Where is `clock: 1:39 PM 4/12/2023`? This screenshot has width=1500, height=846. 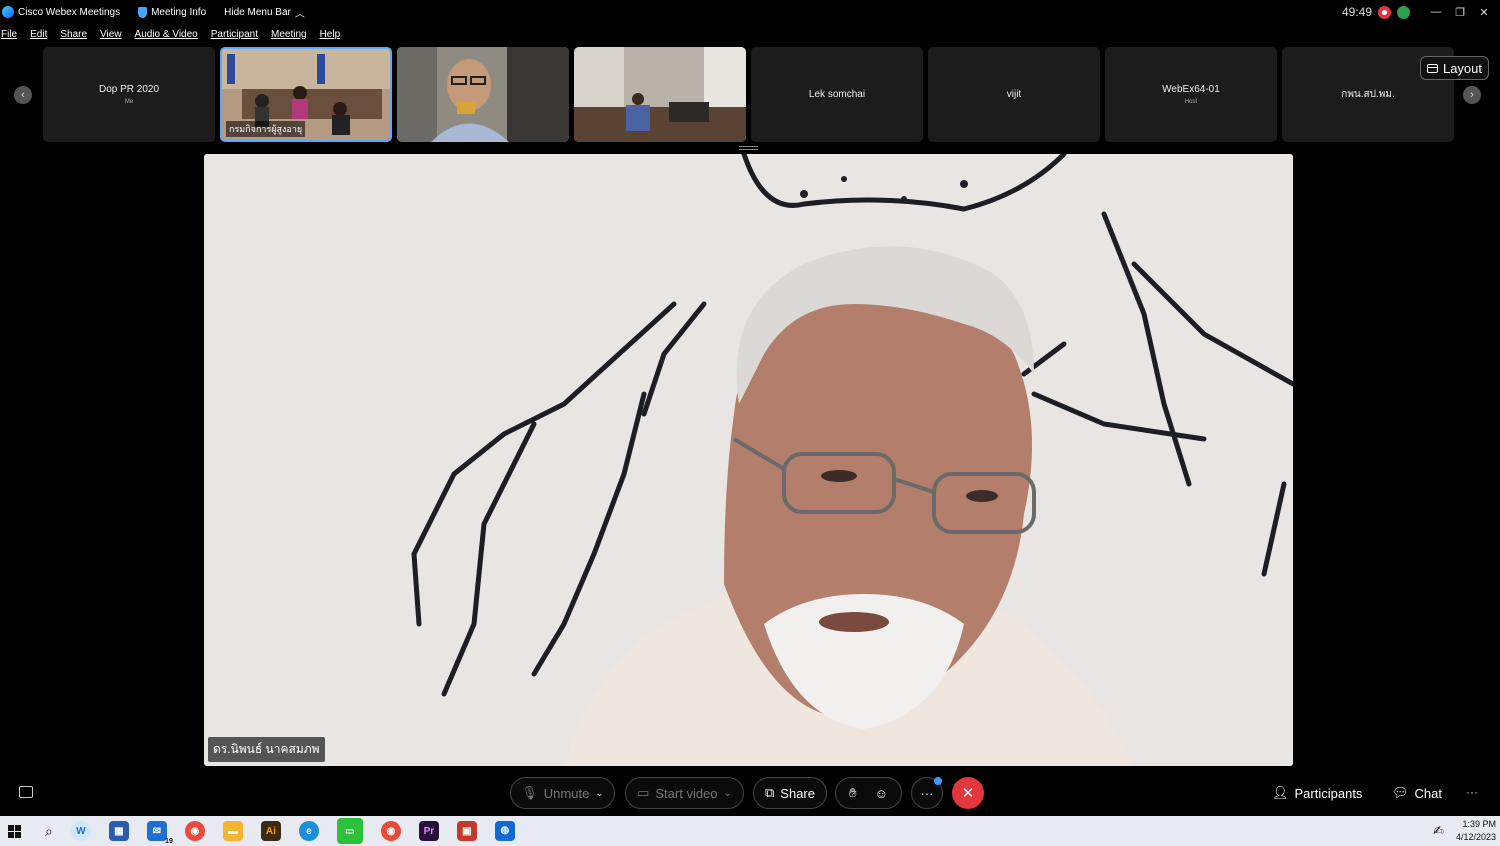
clock: 1:39 PM 4/12/2023 is located at coordinates (1476, 831).